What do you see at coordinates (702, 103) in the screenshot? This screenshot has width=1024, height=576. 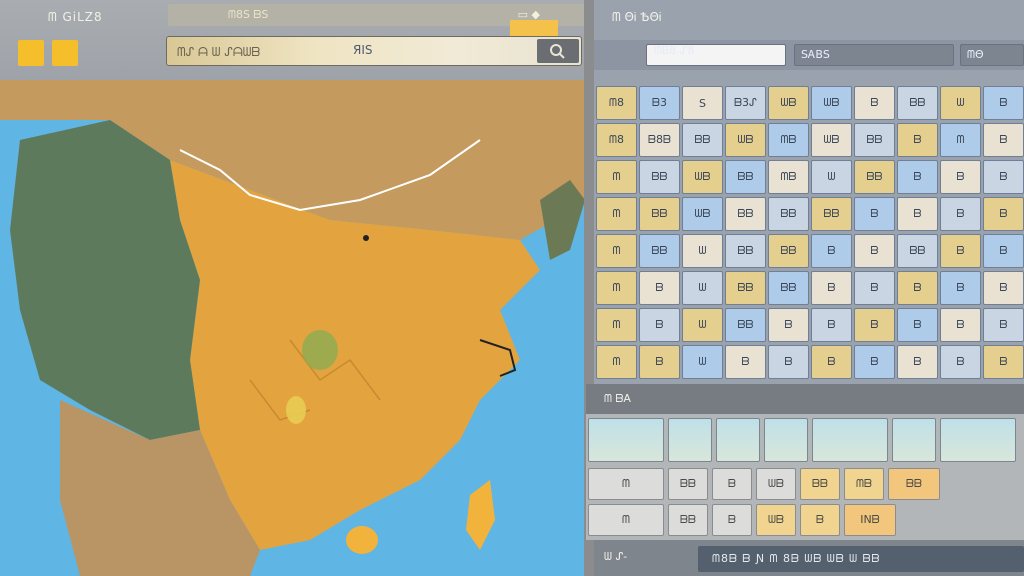 I see `grid-cell: Ѕ` at bounding box center [702, 103].